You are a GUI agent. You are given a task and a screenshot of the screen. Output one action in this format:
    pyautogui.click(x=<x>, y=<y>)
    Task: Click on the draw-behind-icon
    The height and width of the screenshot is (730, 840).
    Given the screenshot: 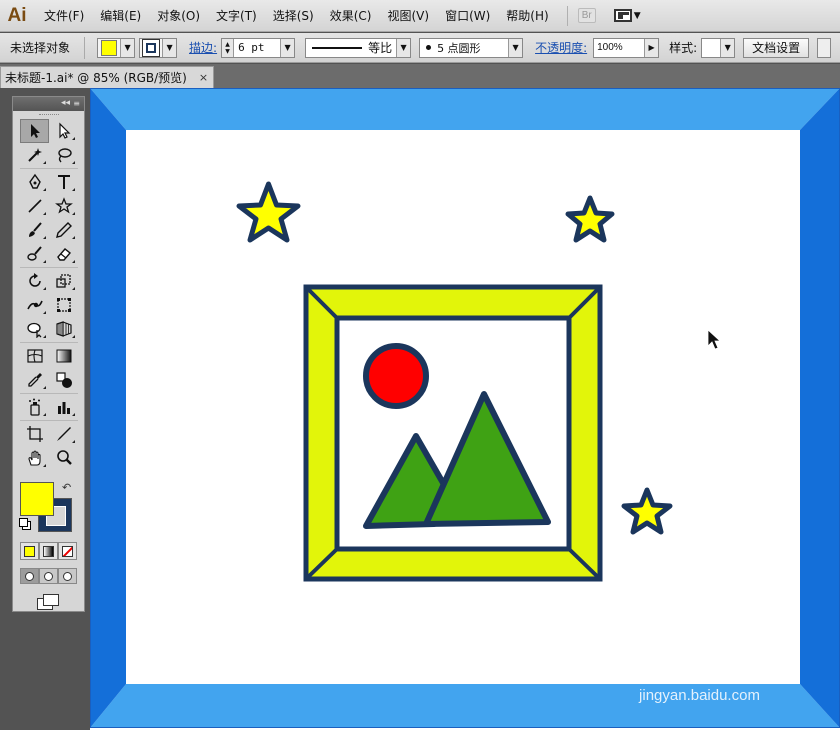 What is the action you would take?
    pyautogui.click(x=48, y=576)
    